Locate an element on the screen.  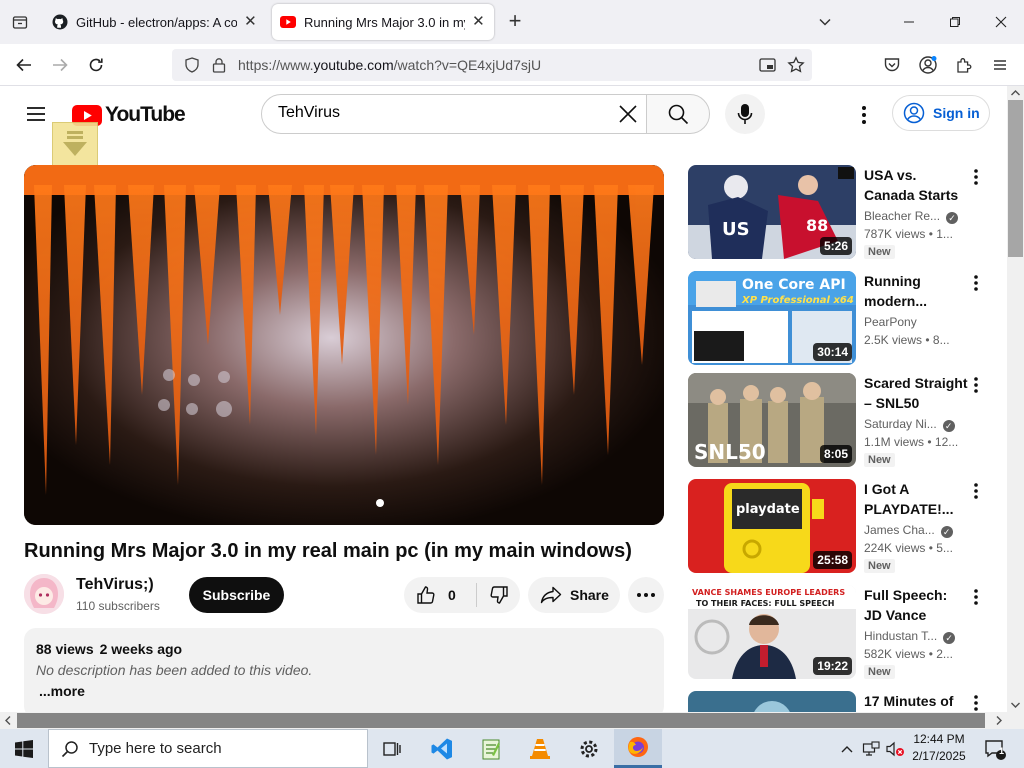
scroll-down-icon is located at coordinates (1015, 705).